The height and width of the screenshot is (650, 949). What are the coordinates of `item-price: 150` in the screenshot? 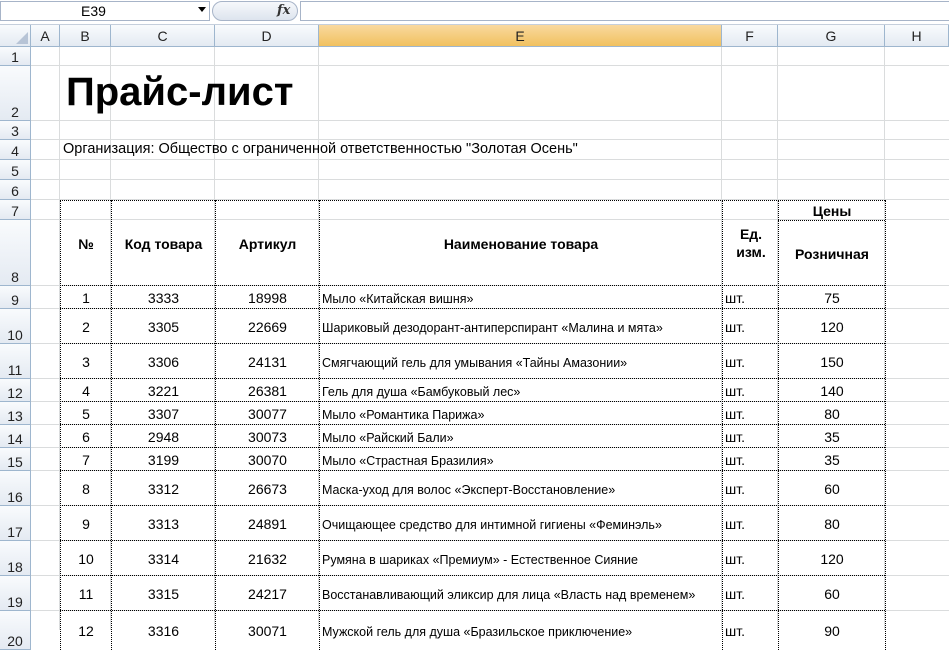 It's located at (832, 362).